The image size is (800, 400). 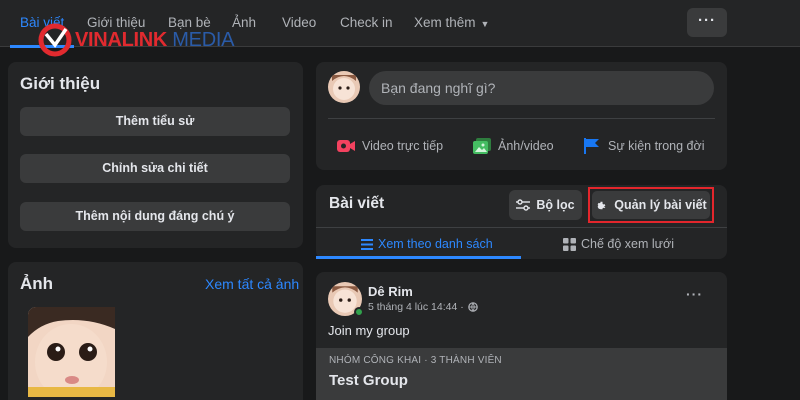 I want to click on list-view-label: Xem theo danh sách, so click(x=435, y=244).